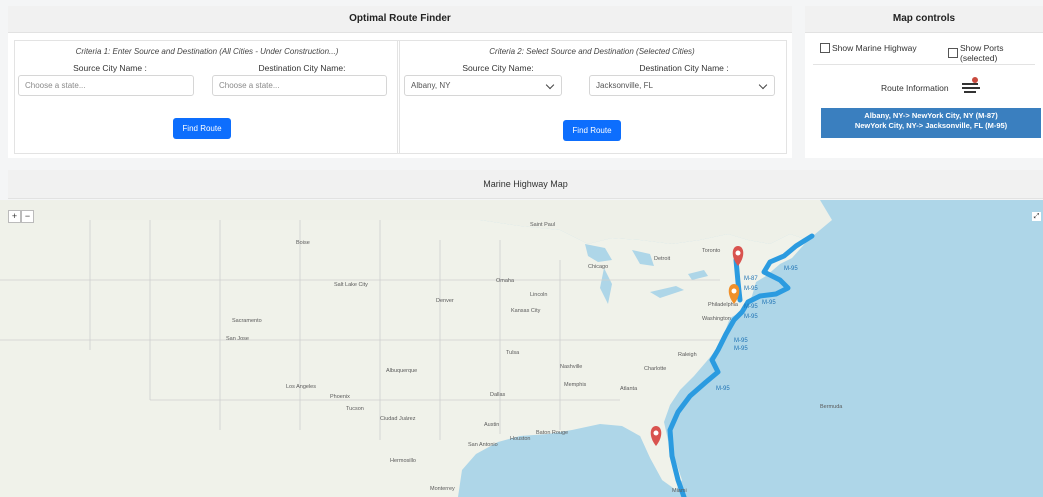 This screenshot has width=1043, height=497. I want to click on city-label: Memphis, so click(575, 385).